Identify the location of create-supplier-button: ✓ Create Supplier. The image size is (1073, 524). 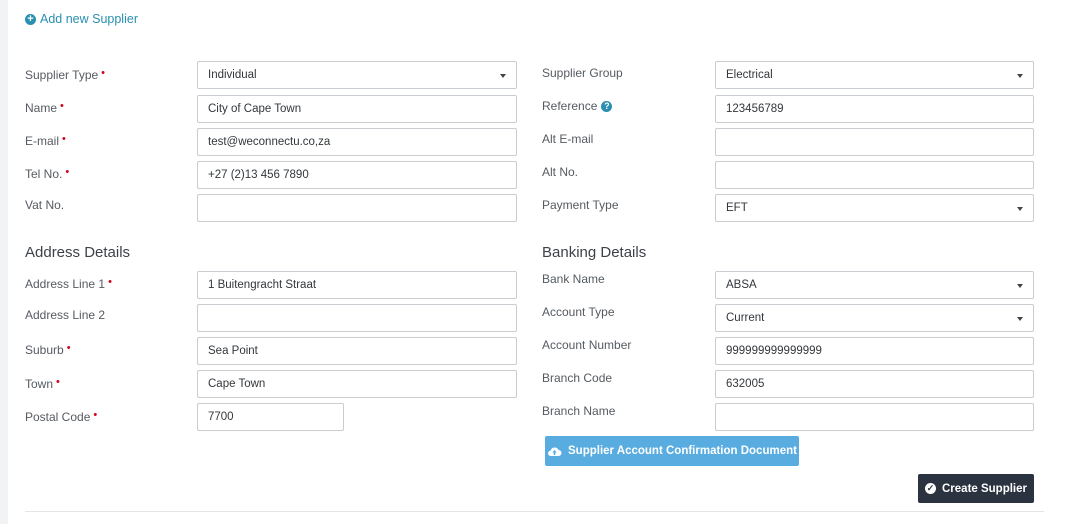
(976, 488).